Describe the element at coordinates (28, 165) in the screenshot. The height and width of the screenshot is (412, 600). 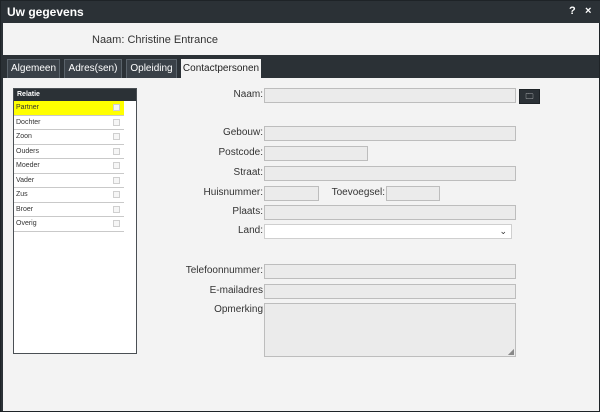
I see `relatie-item-label: Moeder` at that location.